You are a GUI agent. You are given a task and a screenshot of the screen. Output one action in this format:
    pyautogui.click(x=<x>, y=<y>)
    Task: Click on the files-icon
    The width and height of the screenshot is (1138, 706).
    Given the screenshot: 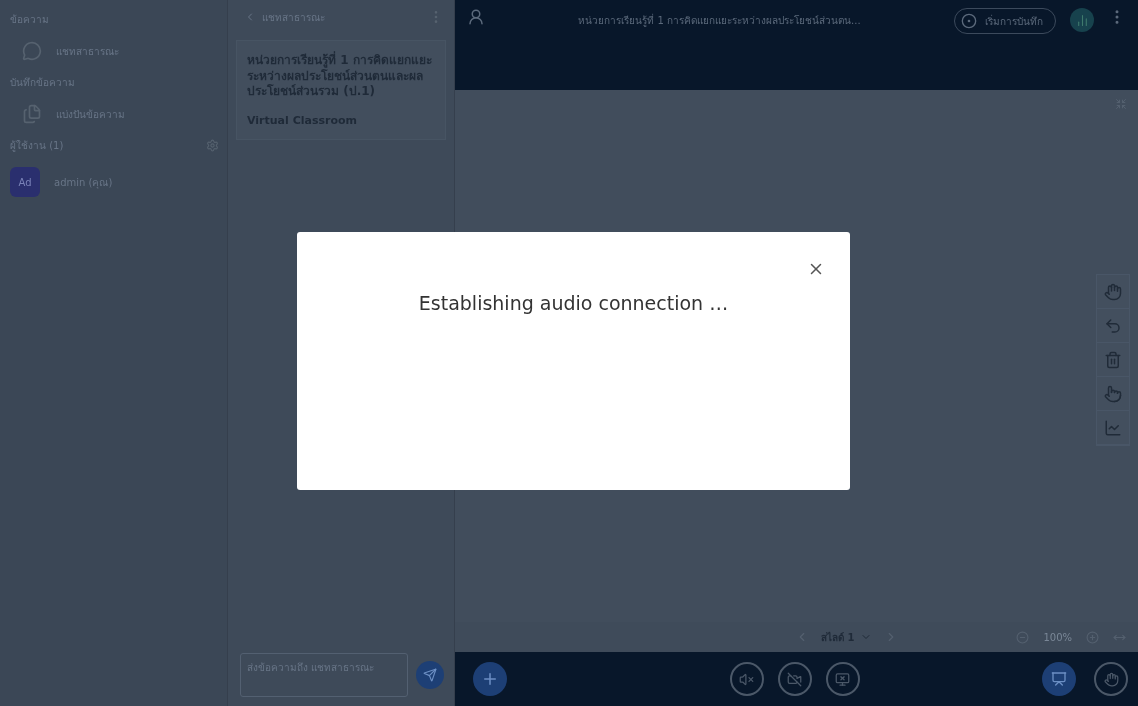 What is the action you would take?
    pyautogui.click(x=32, y=114)
    